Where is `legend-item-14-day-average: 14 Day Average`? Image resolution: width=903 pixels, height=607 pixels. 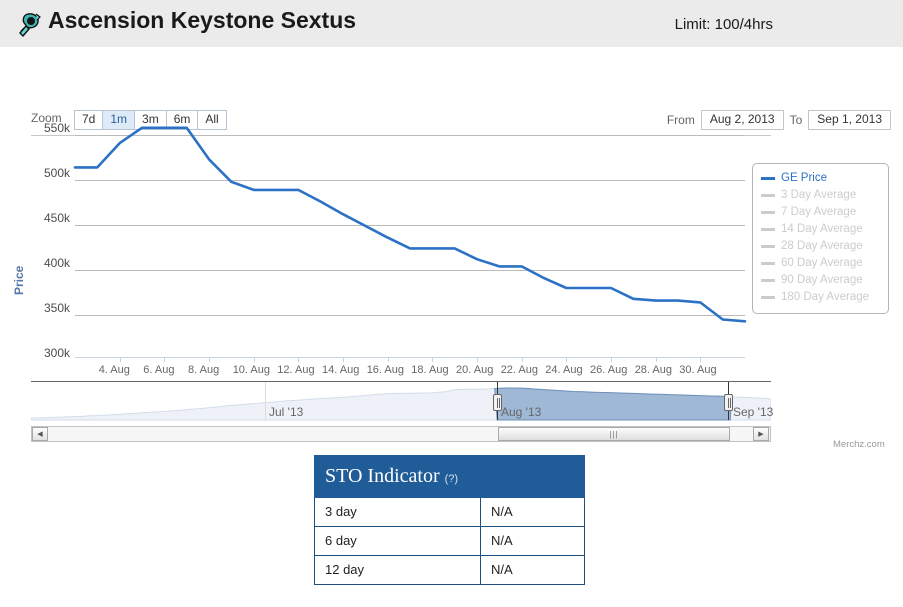 legend-item-14-day-average: 14 Day Average is located at coordinates (820, 229).